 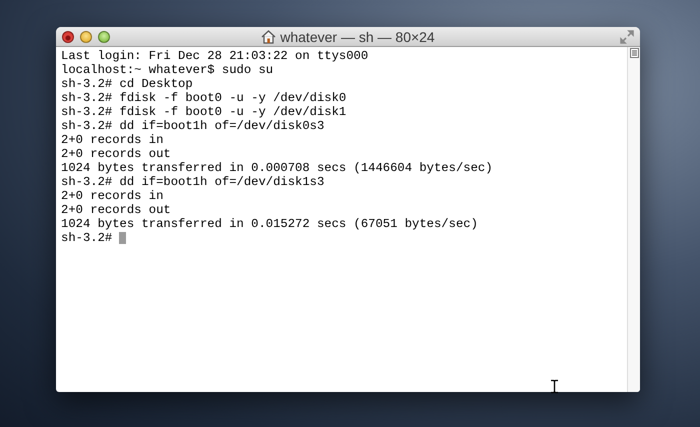 What do you see at coordinates (268, 37) in the screenshot?
I see `house-icon` at bounding box center [268, 37].